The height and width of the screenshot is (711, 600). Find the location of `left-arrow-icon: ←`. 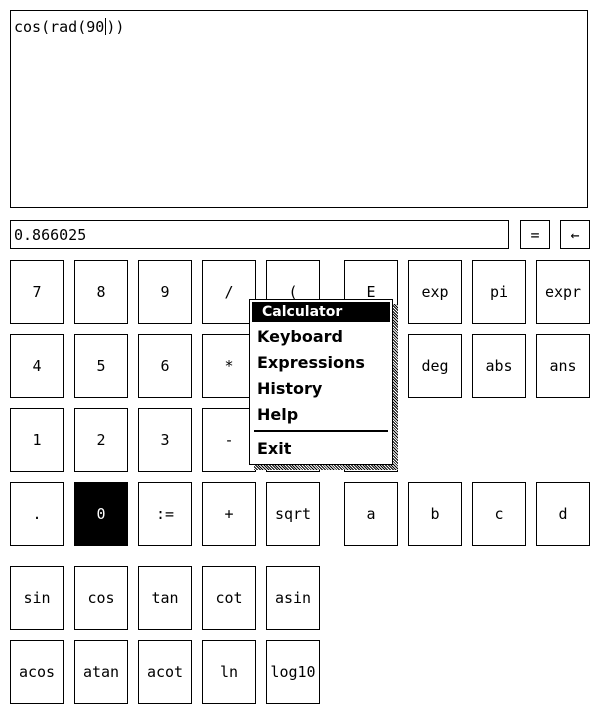

left-arrow-icon: ← is located at coordinates (575, 234).